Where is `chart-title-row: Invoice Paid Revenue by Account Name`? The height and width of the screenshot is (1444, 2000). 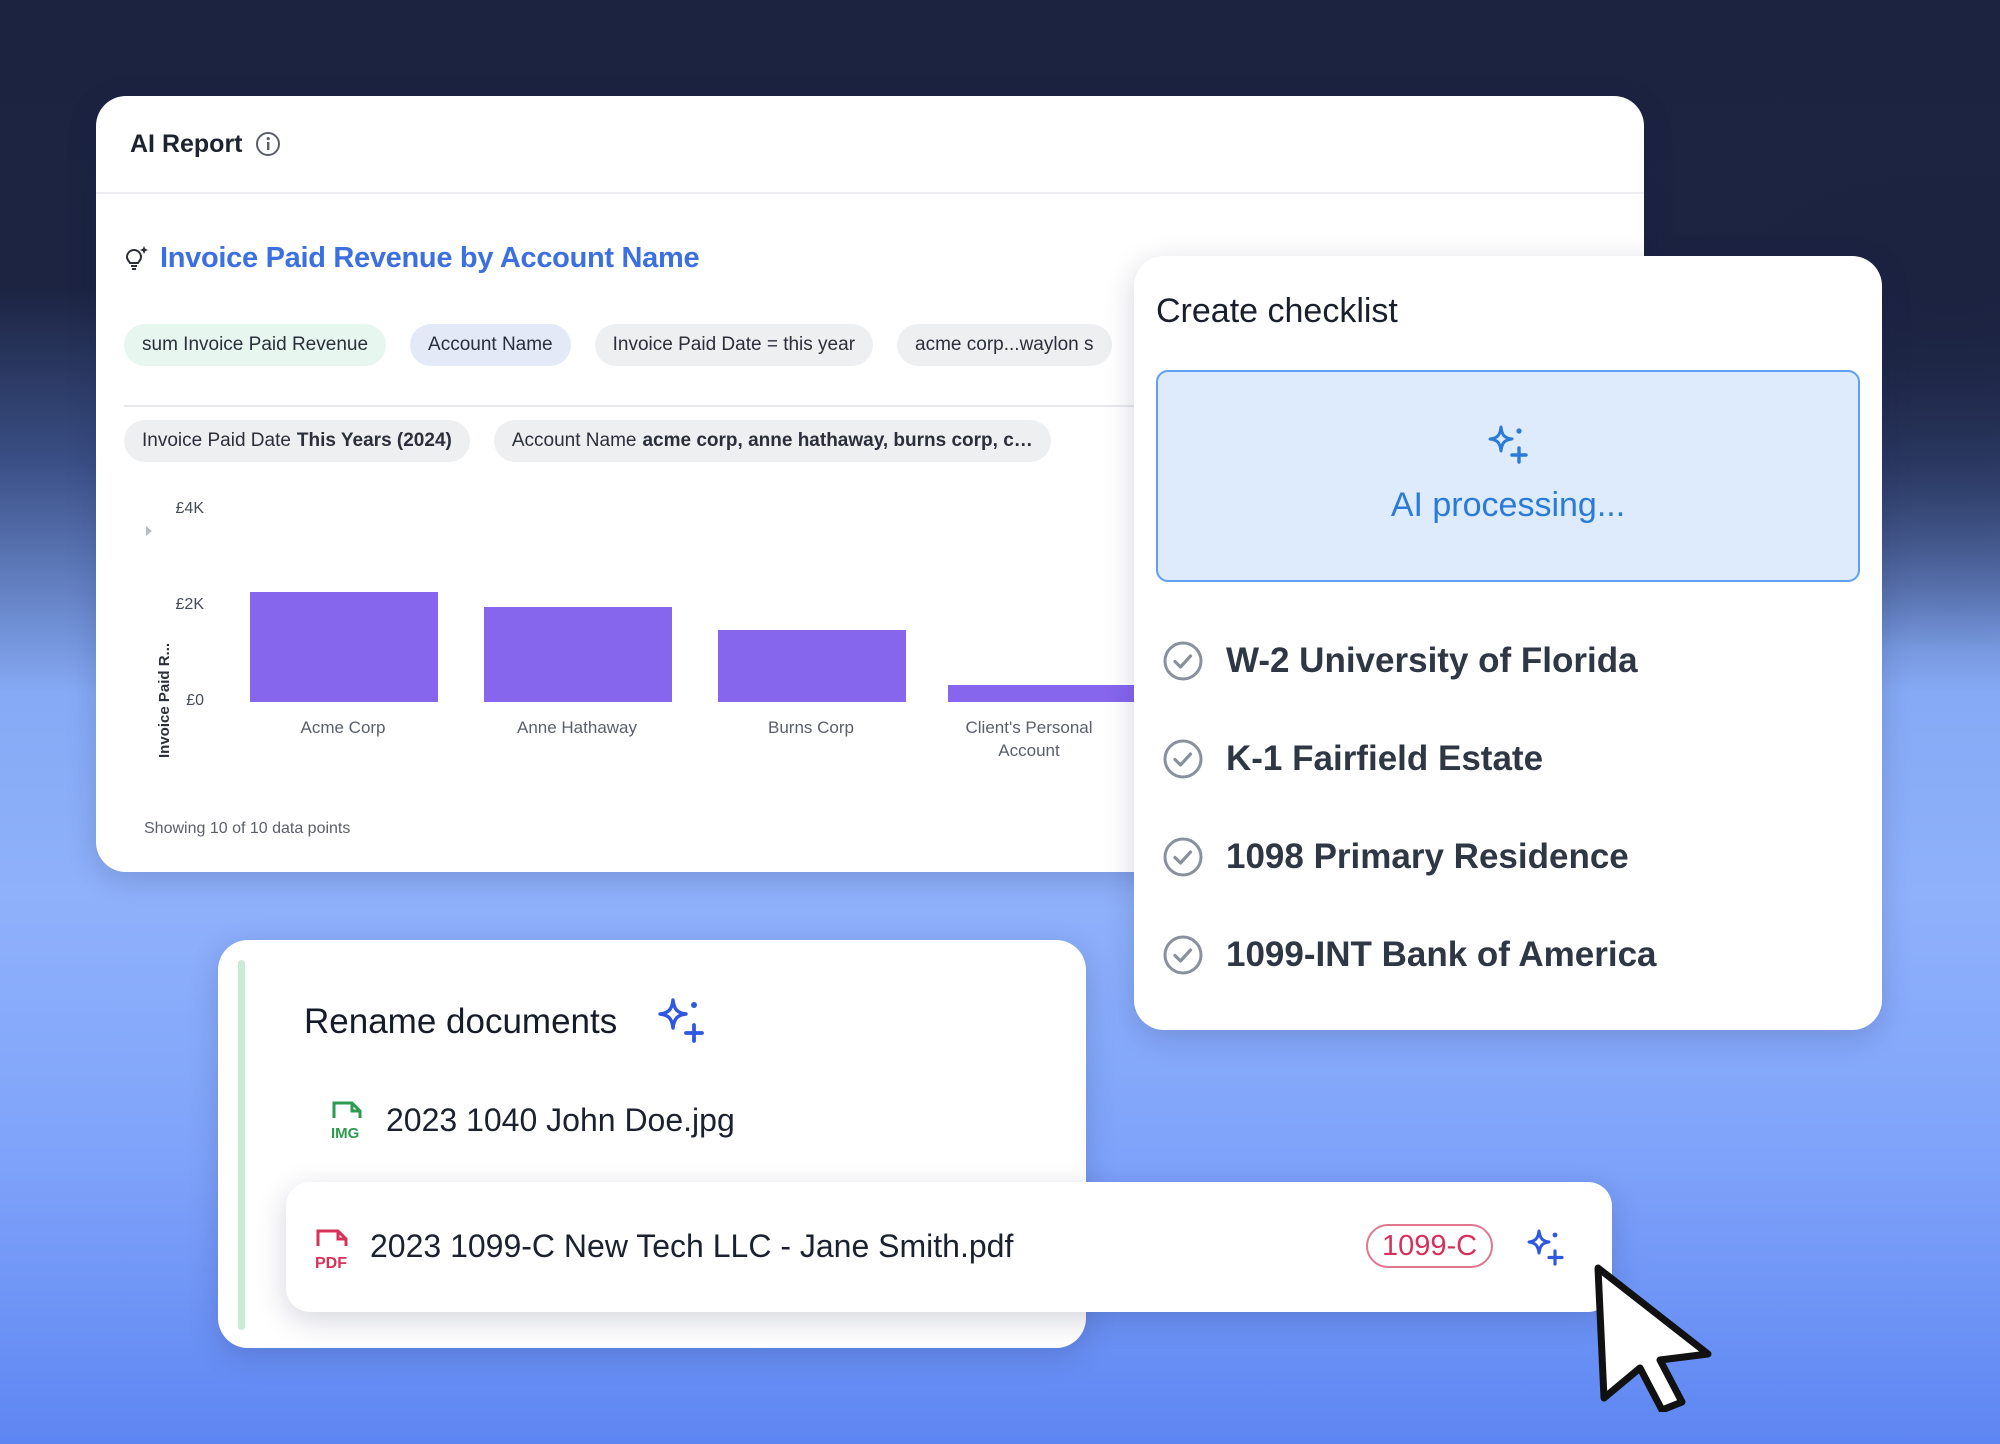 chart-title-row: Invoice Paid Revenue by Account Name is located at coordinates (411, 258).